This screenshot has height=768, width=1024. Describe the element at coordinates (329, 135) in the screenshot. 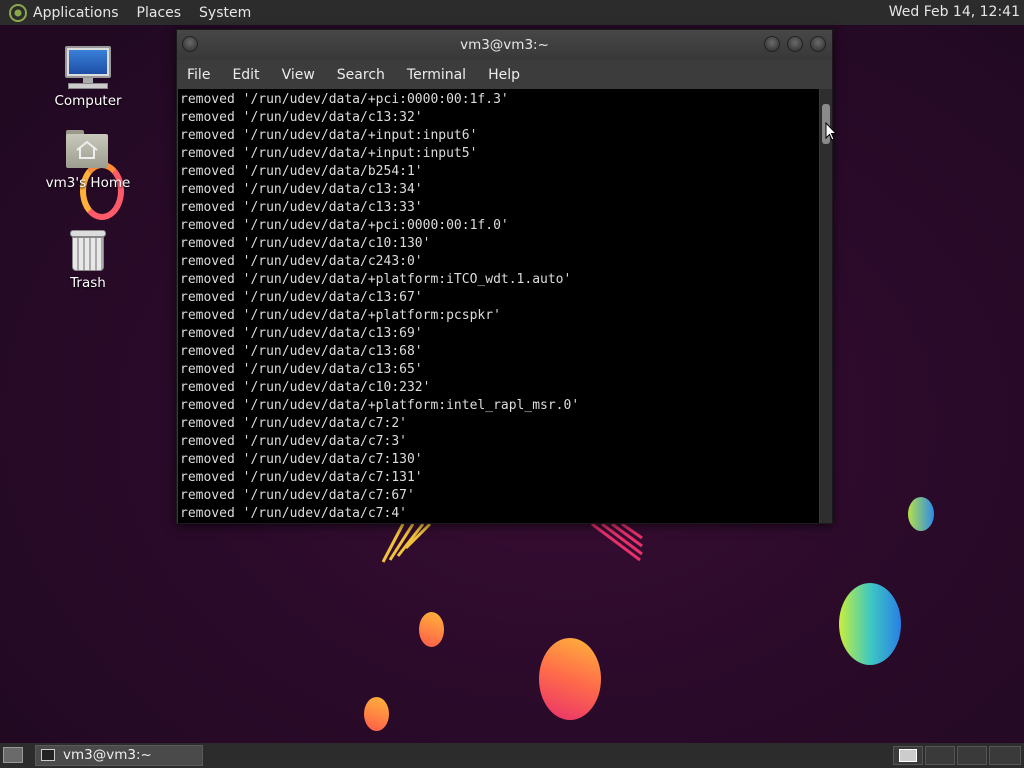

I see `terminal-line: removed '/run/udev/data/+input:input6'` at that location.